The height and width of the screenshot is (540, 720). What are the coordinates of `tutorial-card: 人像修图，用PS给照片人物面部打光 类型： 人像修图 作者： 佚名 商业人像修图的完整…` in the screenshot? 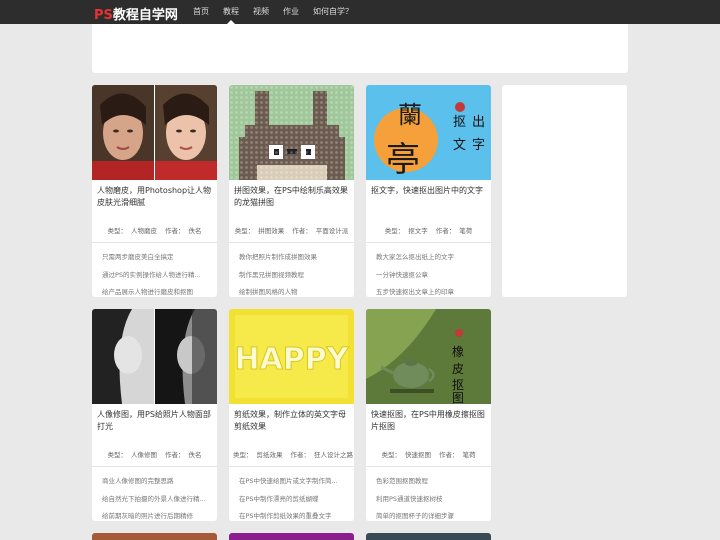 It's located at (154, 415).